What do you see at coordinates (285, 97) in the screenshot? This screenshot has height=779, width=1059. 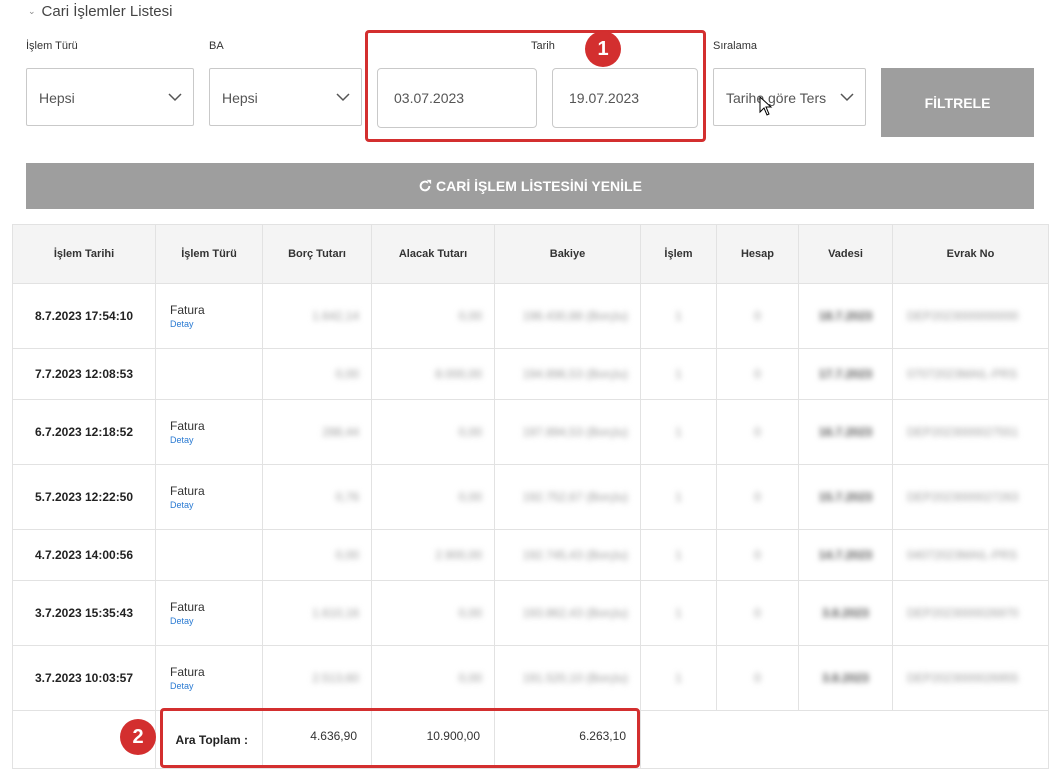 I see `ba-select: Hepsi` at bounding box center [285, 97].